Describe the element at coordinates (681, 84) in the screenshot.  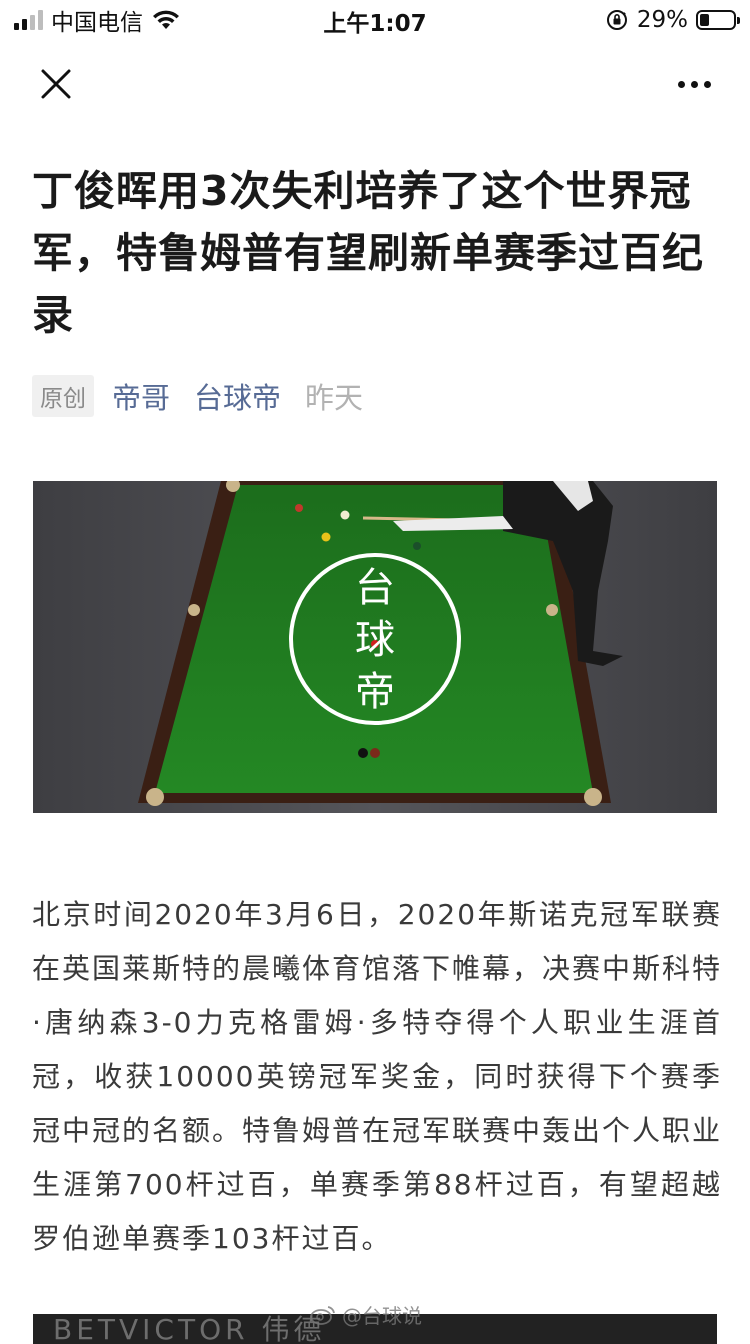
I see `more-icon` at that location.